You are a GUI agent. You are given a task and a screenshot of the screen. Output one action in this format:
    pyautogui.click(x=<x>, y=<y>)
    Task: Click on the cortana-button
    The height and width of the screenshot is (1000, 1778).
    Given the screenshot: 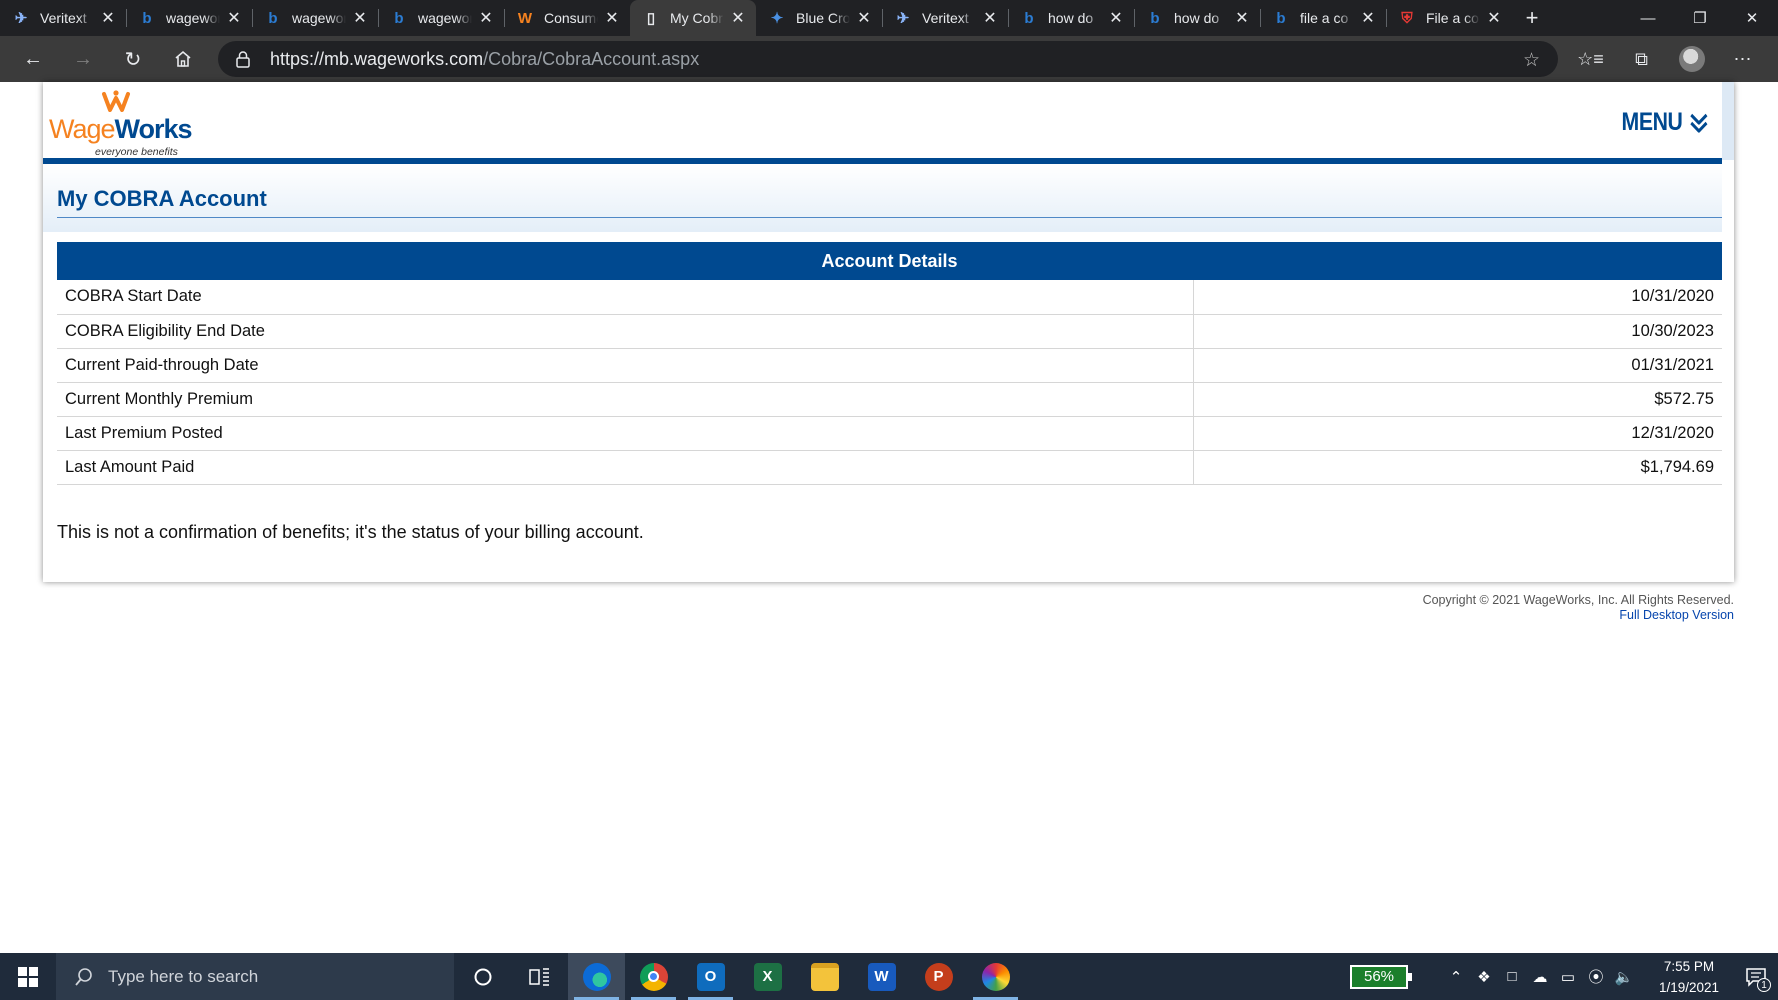 What is the action you would take?
    pyautogui.click(x=482, y=976)
    